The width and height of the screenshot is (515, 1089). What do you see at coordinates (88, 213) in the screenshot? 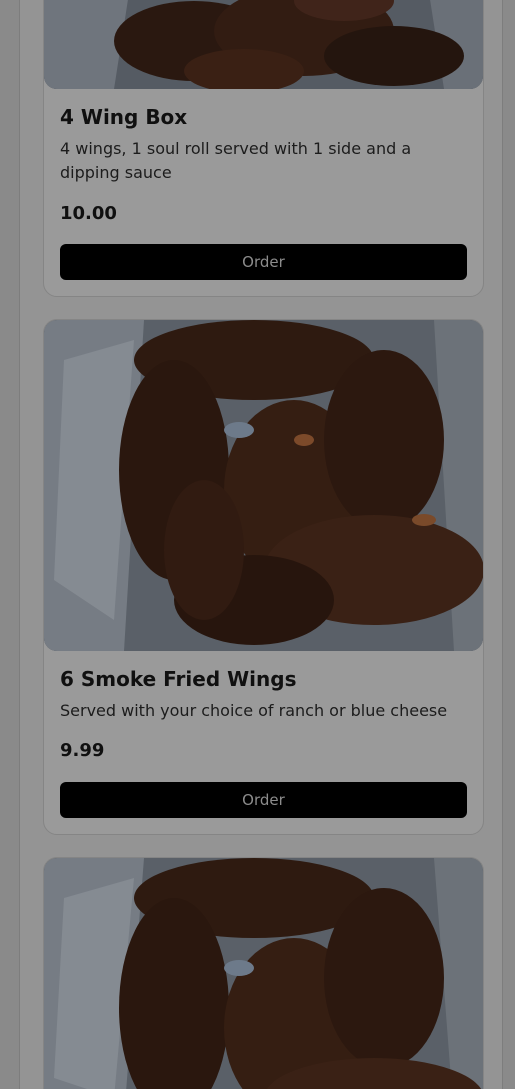
I see `item-price: 10.00` at bounding box center [88, 213].